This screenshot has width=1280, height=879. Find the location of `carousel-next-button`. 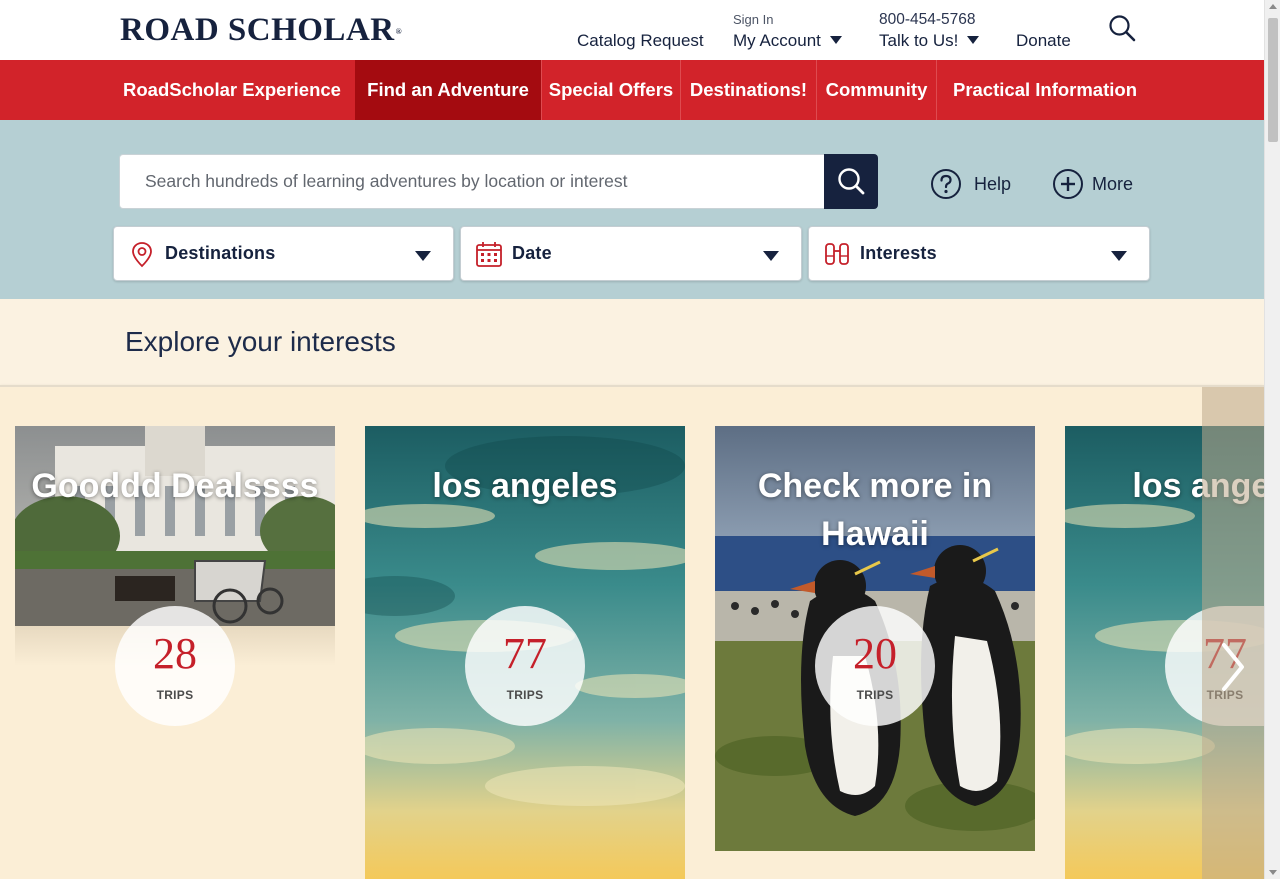

carousel-next-button is located at coordinates (1233, 633).